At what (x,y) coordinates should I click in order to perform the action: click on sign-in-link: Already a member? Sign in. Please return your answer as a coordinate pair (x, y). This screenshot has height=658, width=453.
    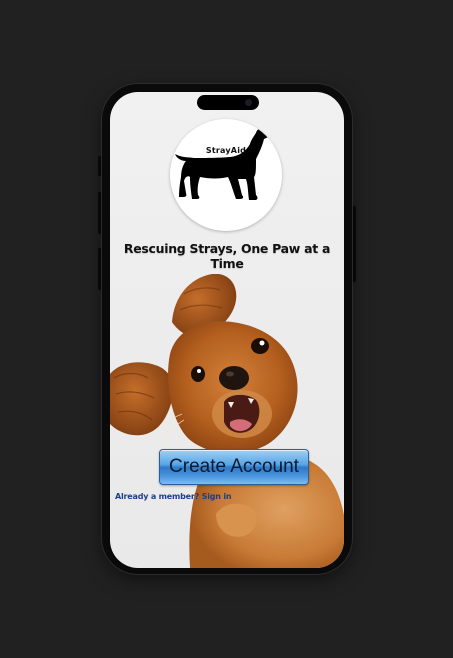
    Looking at the image, I should click on (173, 496).